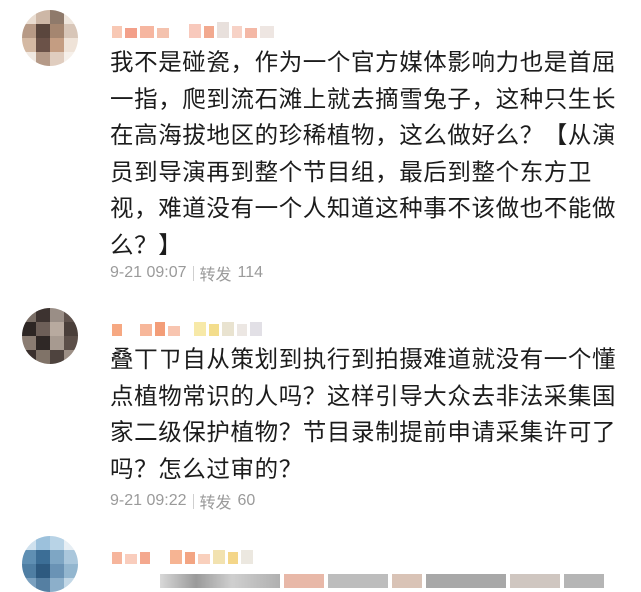 This screenshot has height=592, width=641. I want to click on comment-meta: 9-21 09:22 转发 60, so click(182, 501).